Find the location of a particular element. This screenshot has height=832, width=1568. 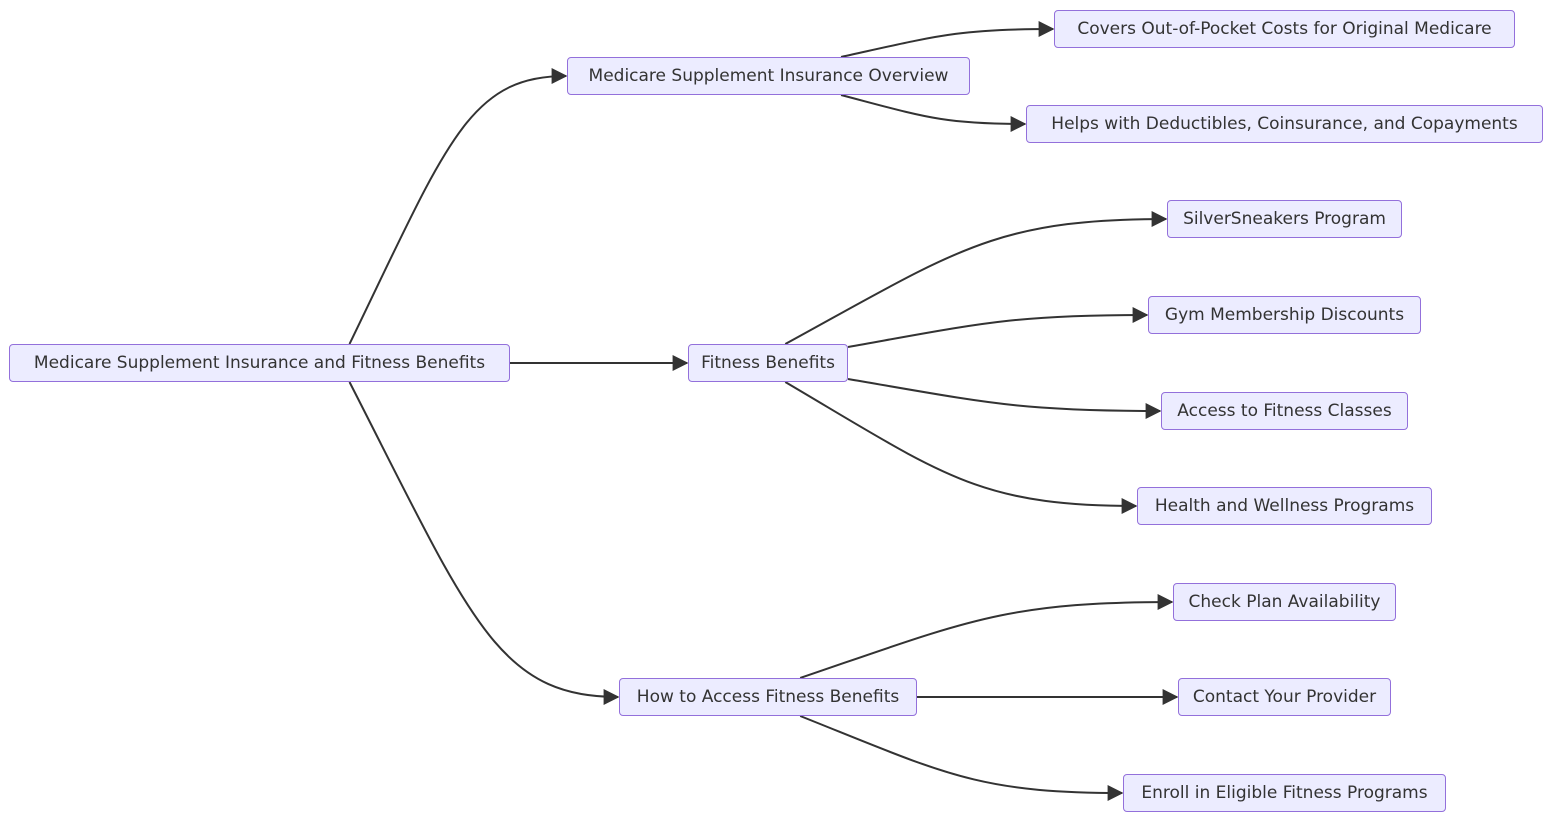

node-label: Health and Wellness Programs is located at coordinates (1284, 506).